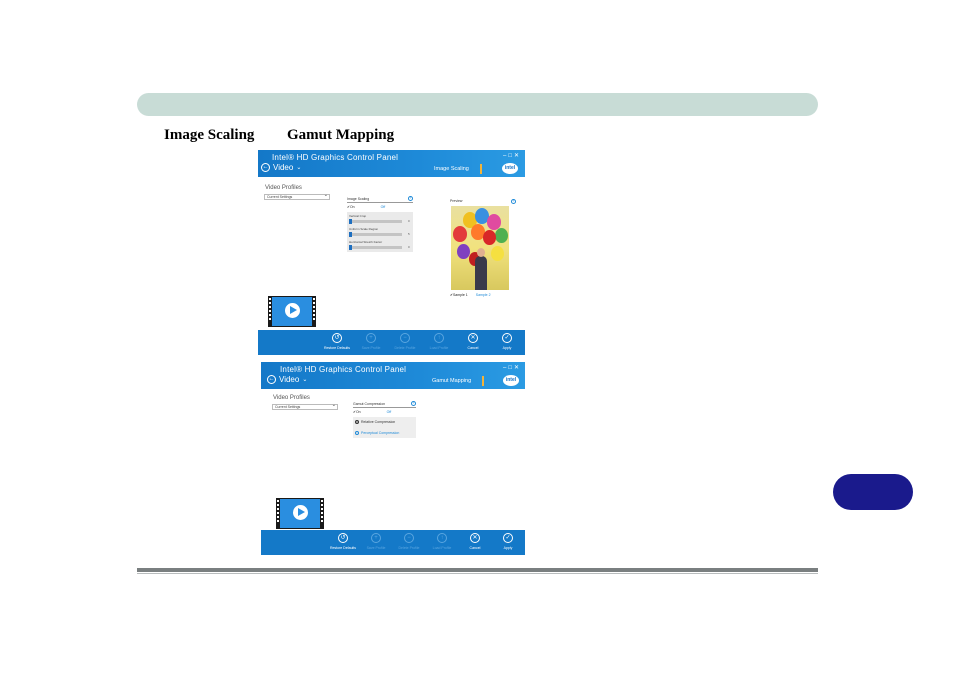  What do you see at coordinates (477, 571) in the screenshot?
I see `page-footer-rule` at bounding box center [477, 571].